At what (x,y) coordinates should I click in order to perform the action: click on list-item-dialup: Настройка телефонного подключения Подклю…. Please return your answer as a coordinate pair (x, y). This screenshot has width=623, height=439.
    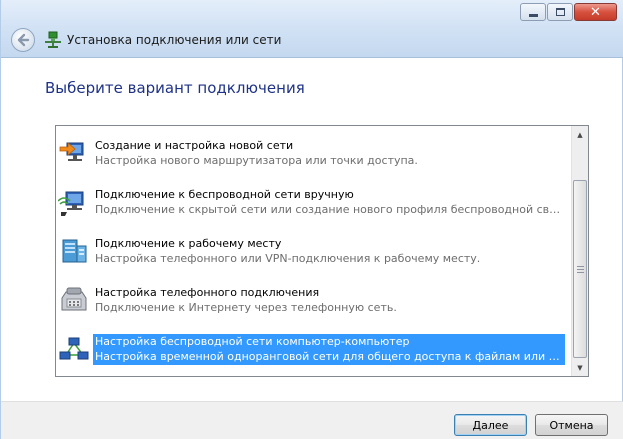
    Looking at the image, I should click on (312, 300).